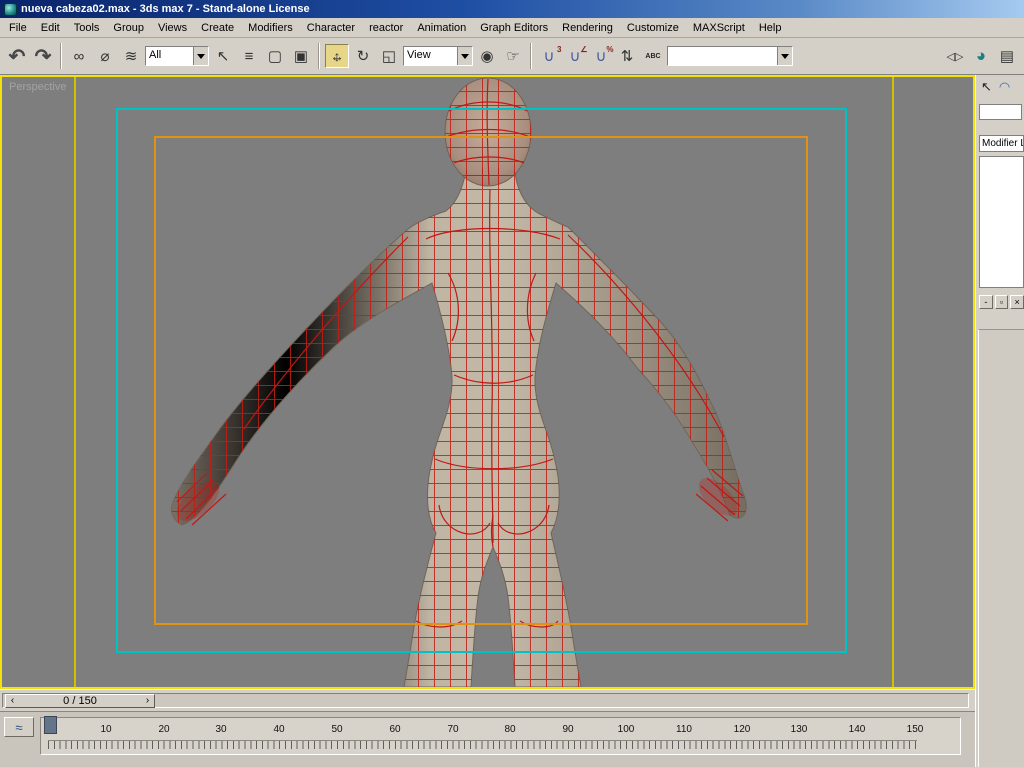  I want to click on redo-button: ↷, so click(43, 56).